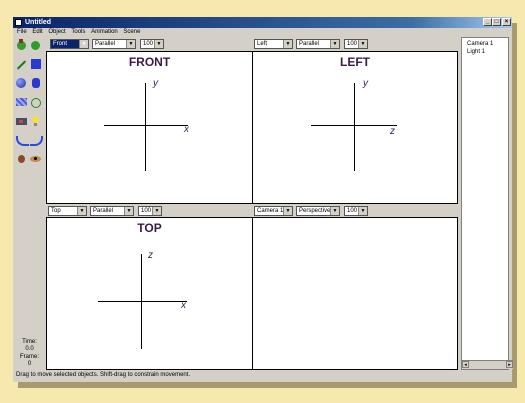  What do you see at coordinates (21, 64) in the screenshot?
I see `pencil-tool-icon` at bounding box center [21, 64].